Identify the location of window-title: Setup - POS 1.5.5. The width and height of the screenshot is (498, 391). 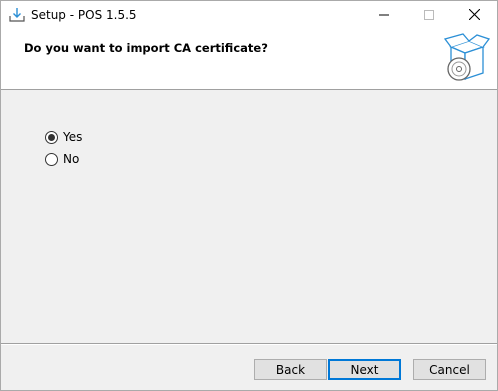
(84, 15).